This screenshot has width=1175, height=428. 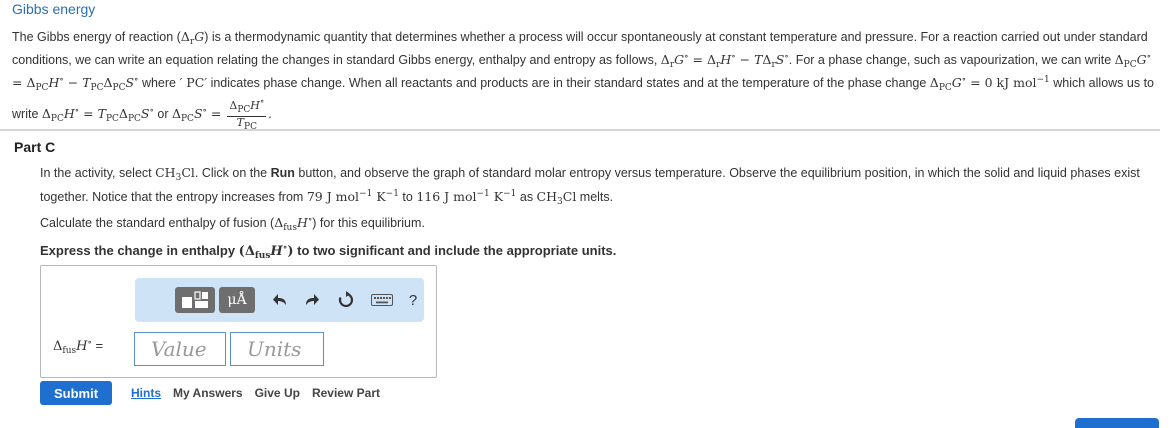 What do you see at coordinates (232, 173) in the screenshot?
I see `activity-text: . Click on the` at bounding box center [232, 173].